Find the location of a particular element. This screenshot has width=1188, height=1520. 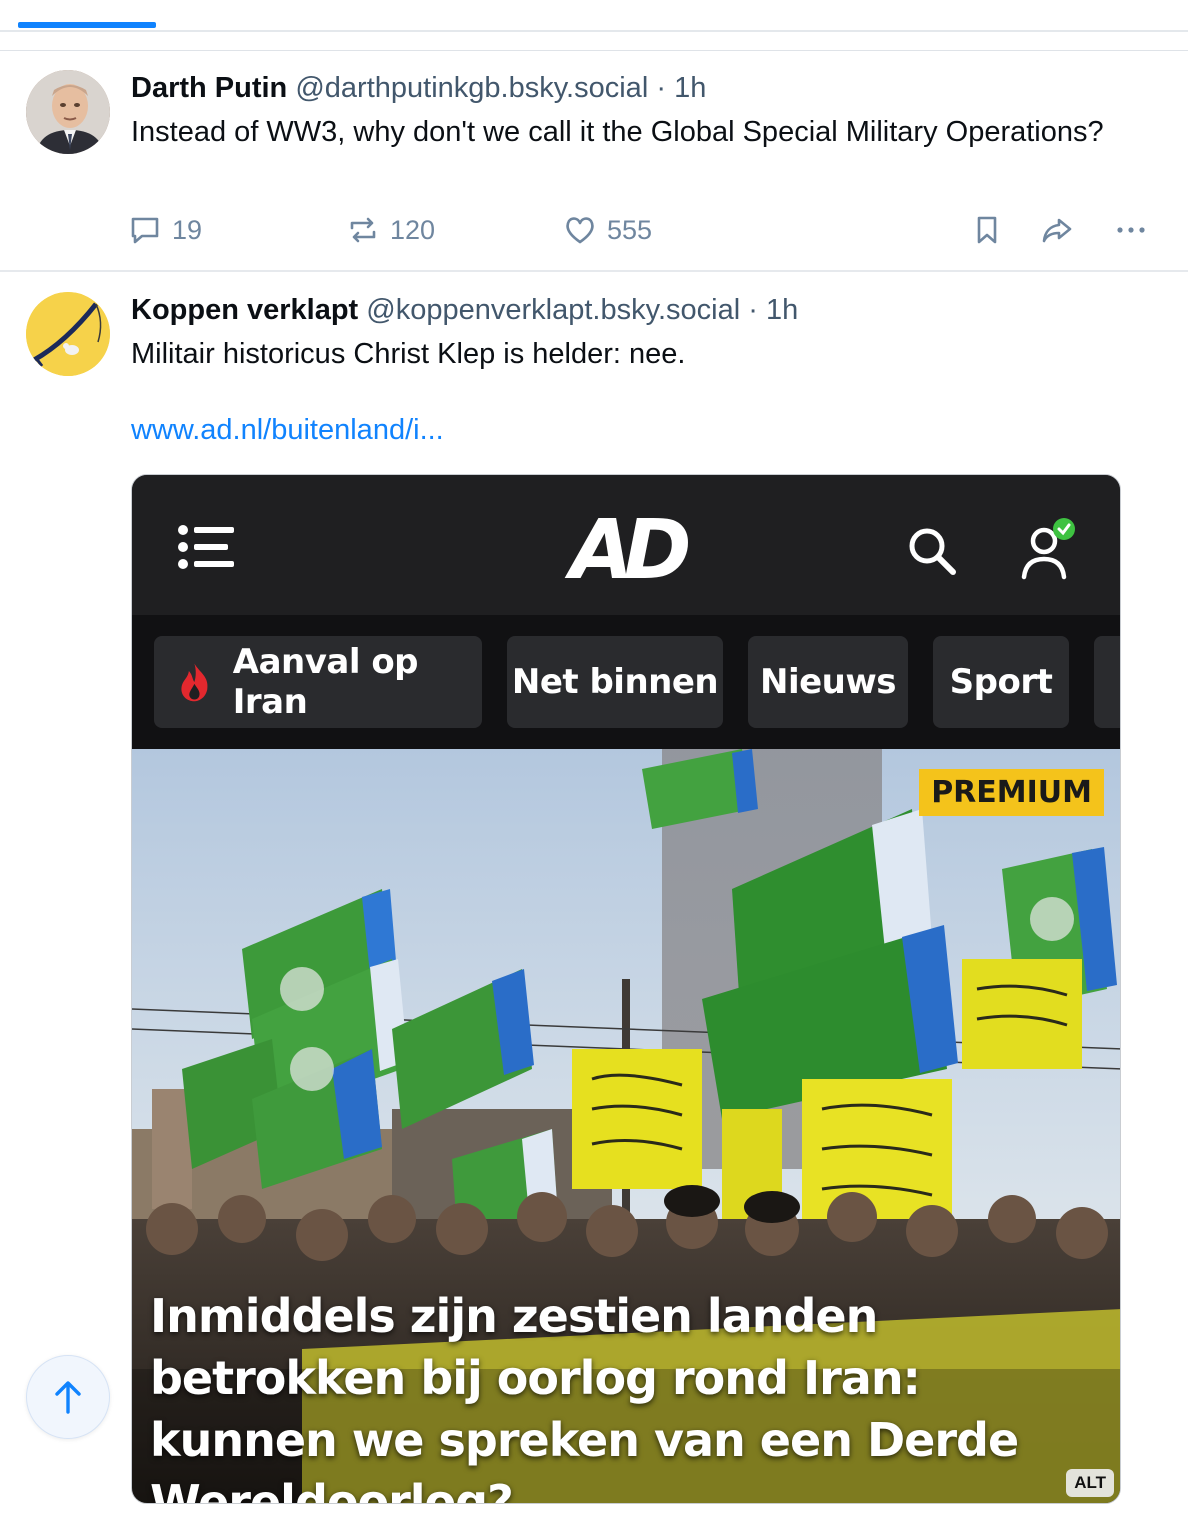

bookmark-button is located at coordinates (987, 230).